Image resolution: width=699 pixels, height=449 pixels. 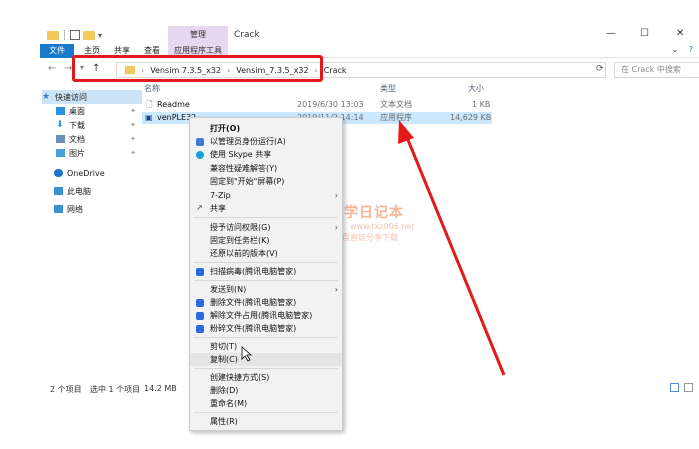 I want to click on sidebar-item-onedrive: OneDrive, so click(x=104, y=173).